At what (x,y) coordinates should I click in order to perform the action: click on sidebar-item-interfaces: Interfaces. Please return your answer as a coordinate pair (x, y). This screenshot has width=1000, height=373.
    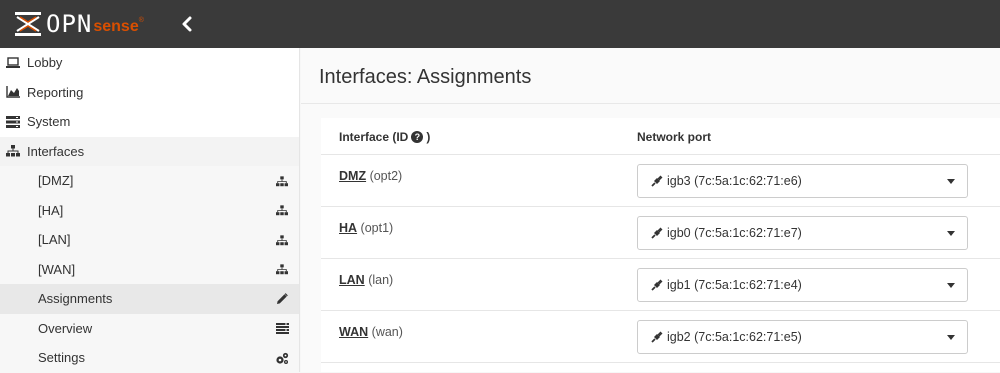
    Looking at the image, I should click on (149, 151).